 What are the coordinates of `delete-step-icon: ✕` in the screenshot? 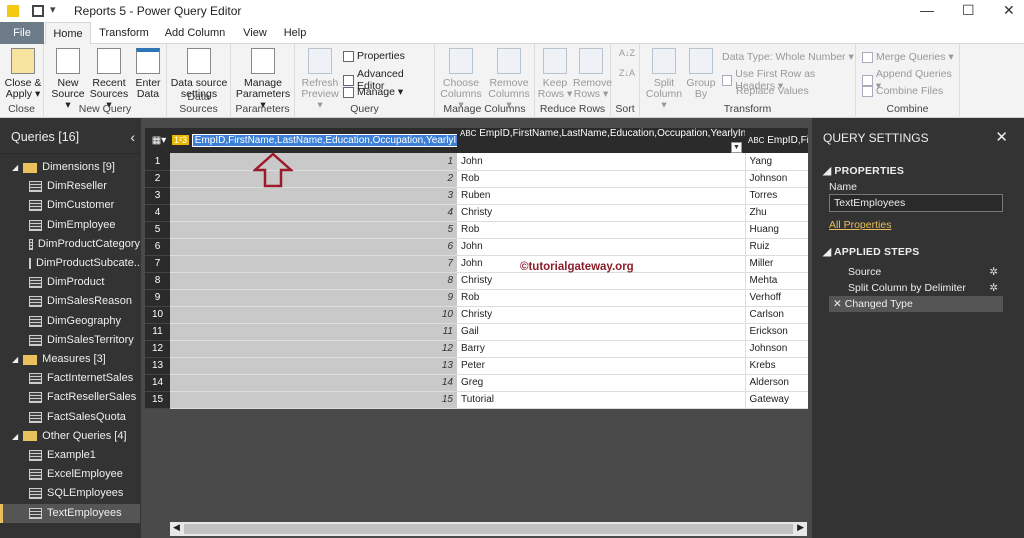 It's located at (837, 304).